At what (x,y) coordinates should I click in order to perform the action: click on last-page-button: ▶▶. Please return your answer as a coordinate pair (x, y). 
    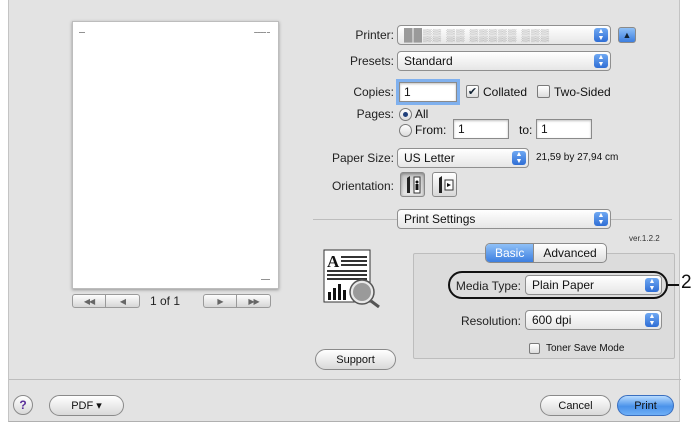
    Looking at the image, I should click on (254, 301).